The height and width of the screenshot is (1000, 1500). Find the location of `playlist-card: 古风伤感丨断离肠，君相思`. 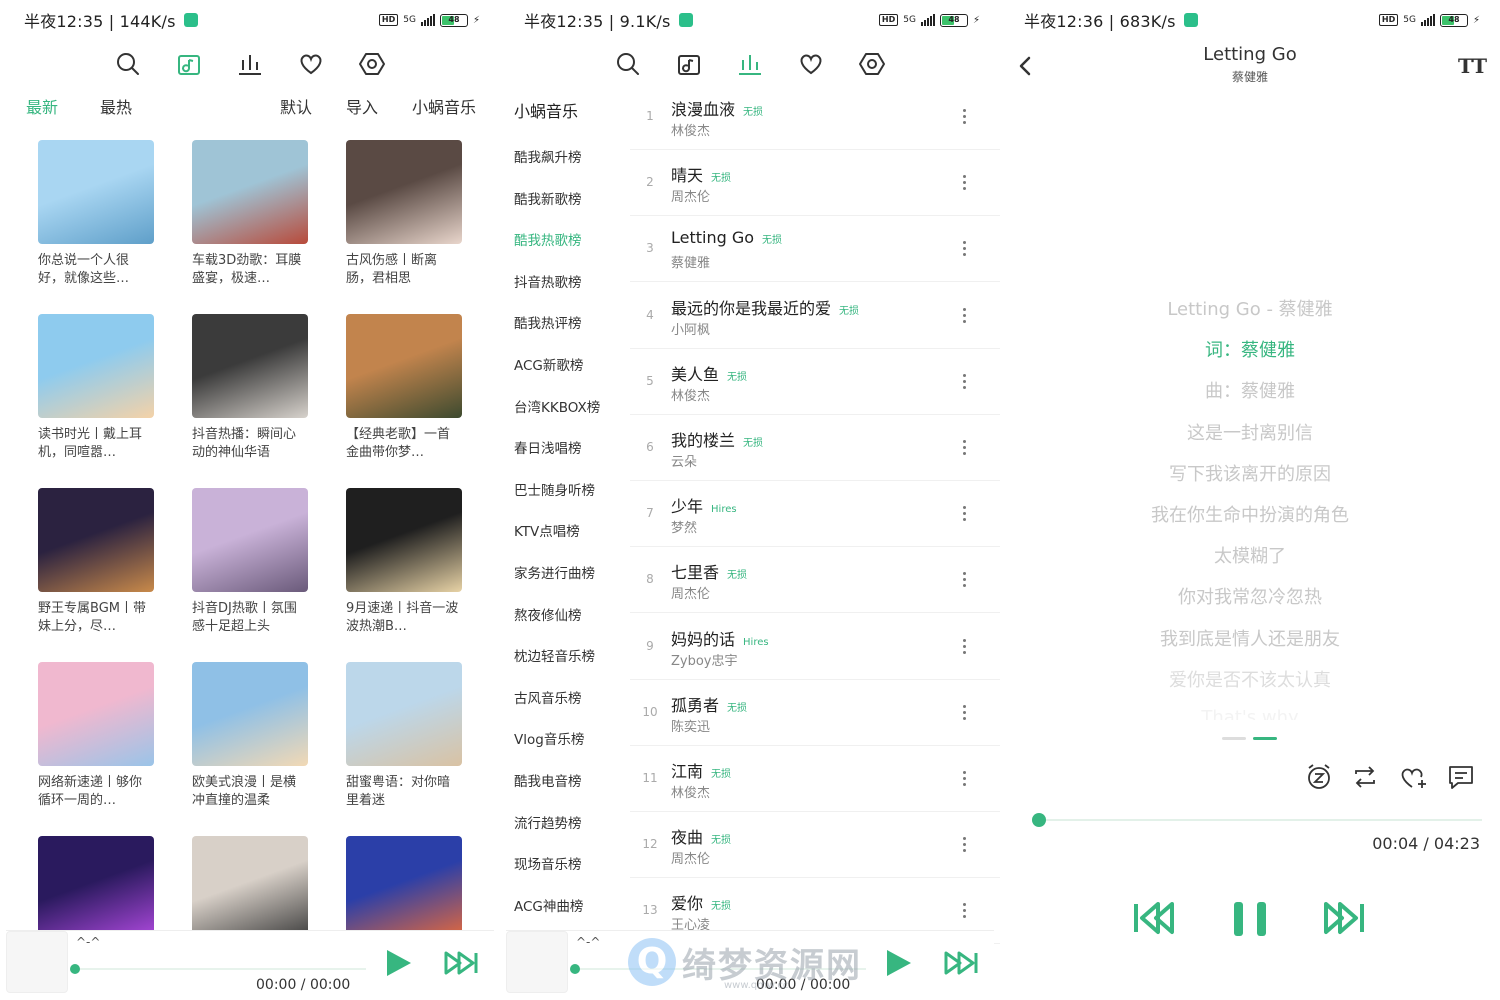

playlist-card: 古风伤感丨断离肠，君相思 is located at coordinates (405, 214).